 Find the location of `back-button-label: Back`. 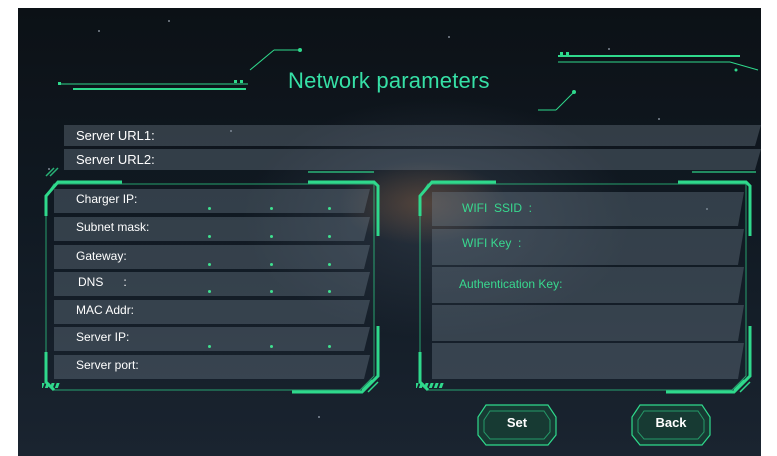

back-button-label: Back is located at coordinates (671, 422).